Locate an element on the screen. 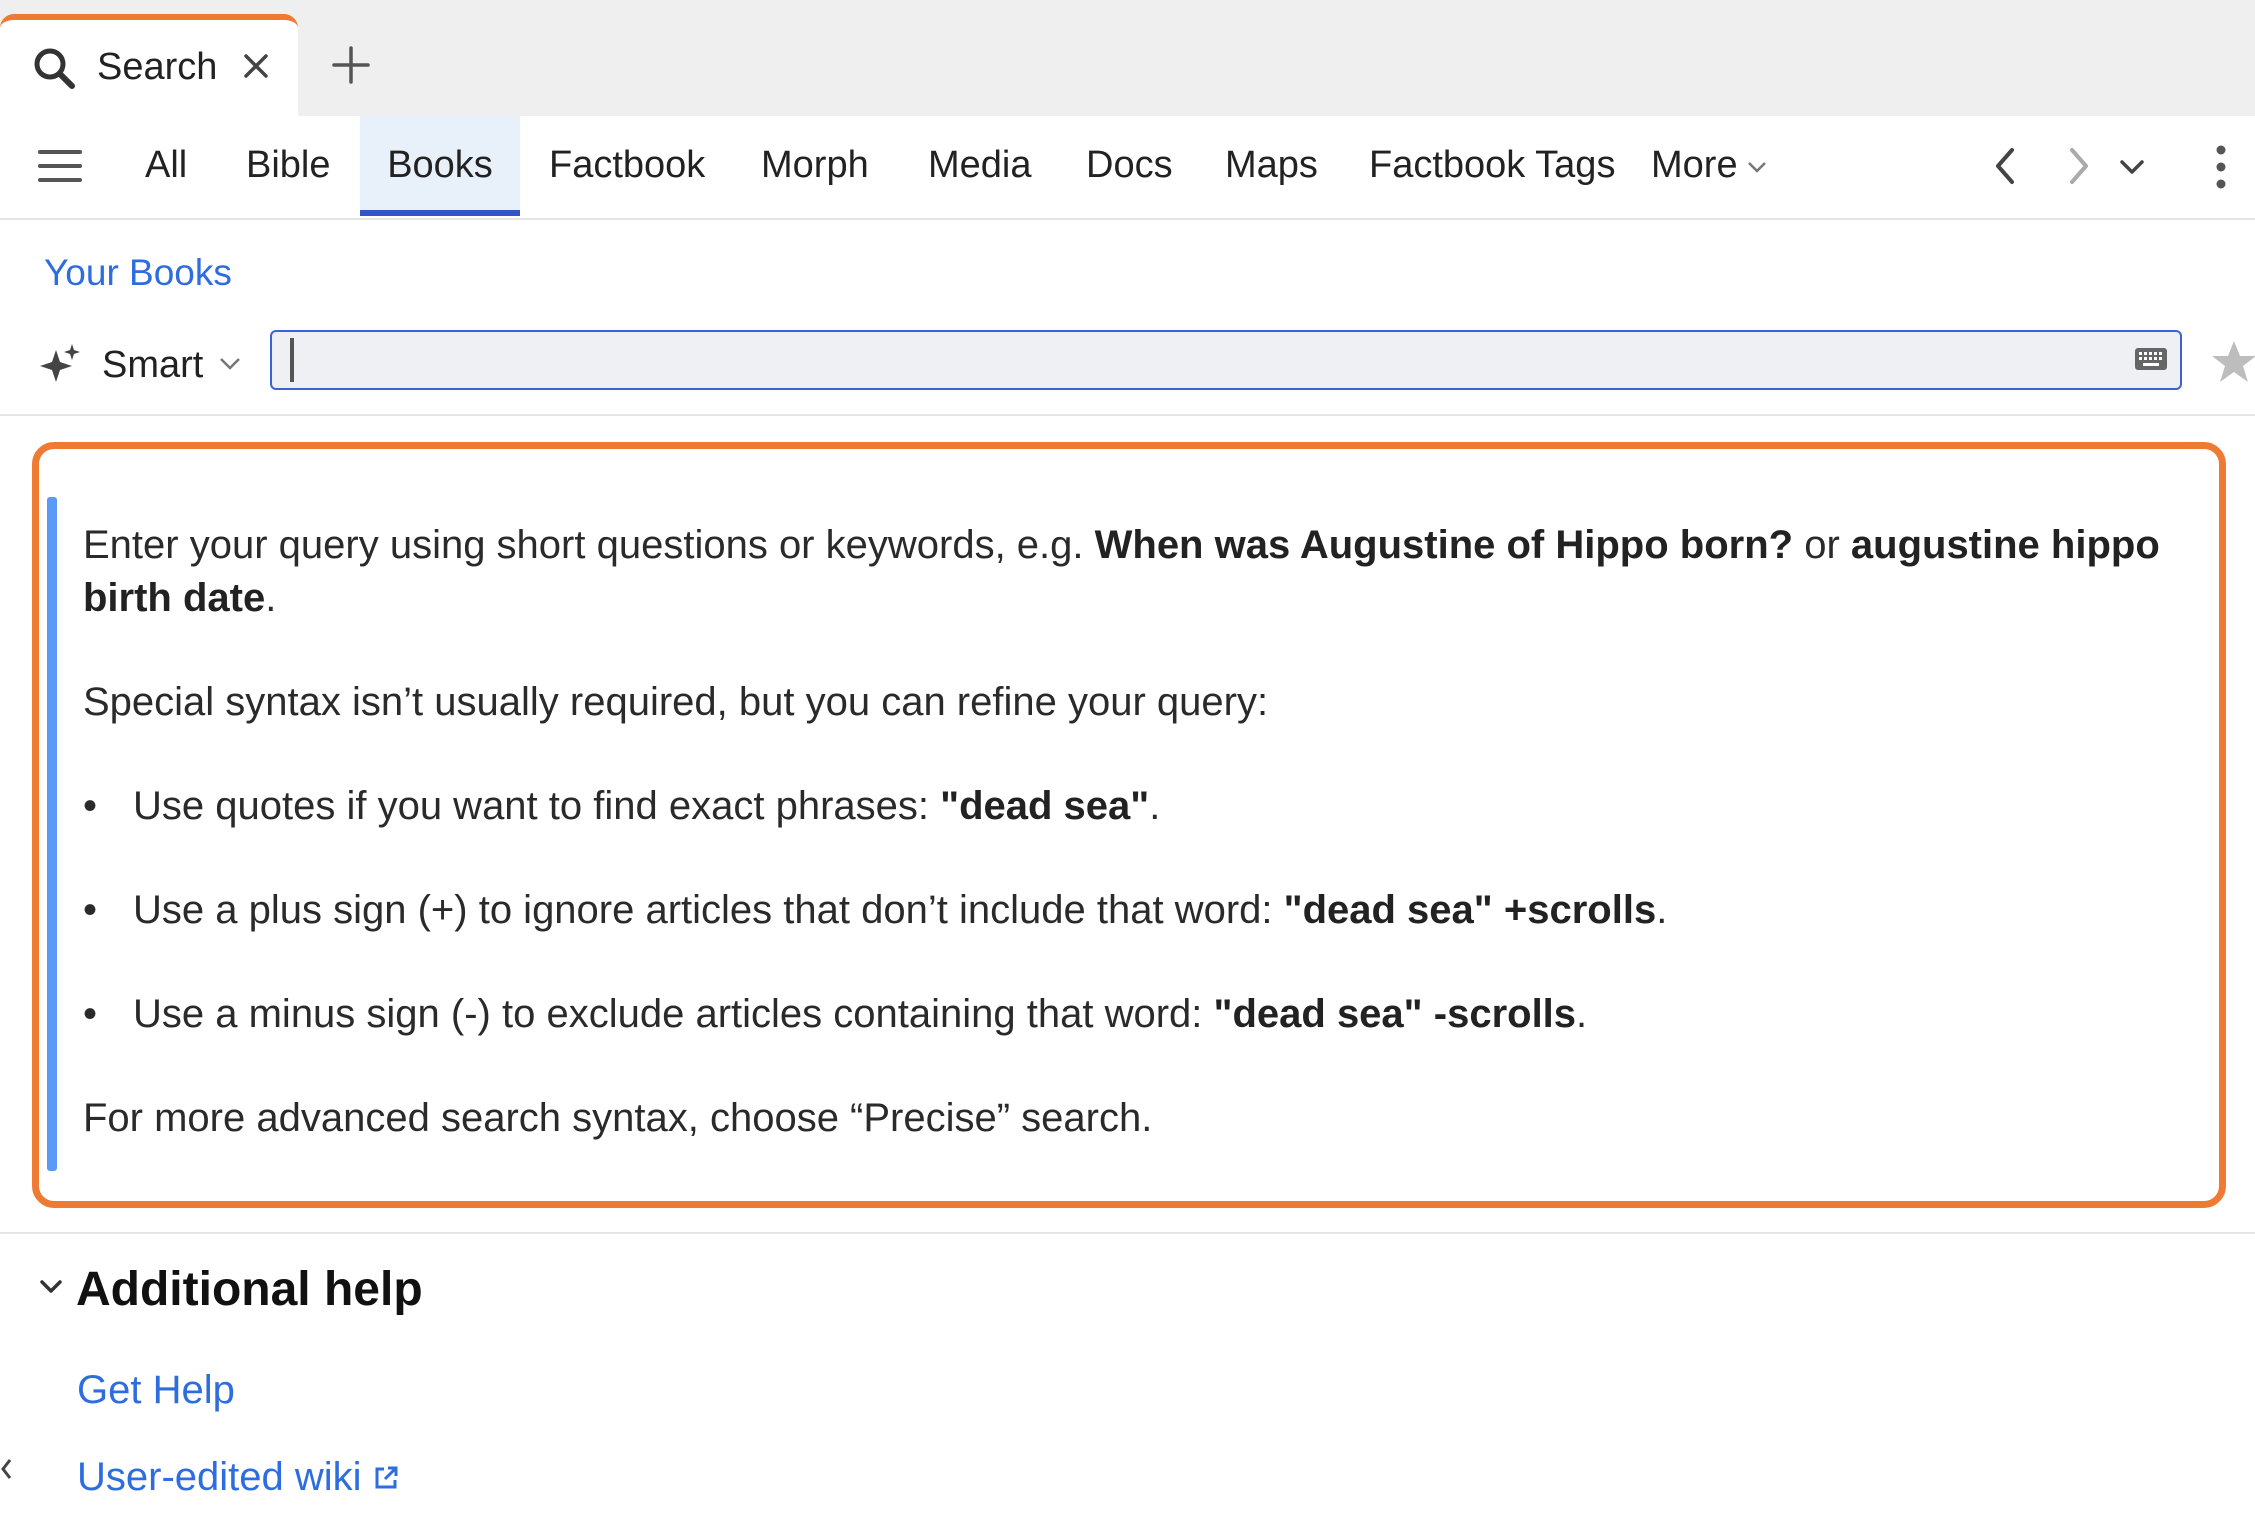 Image resolution: width=2255 pixels, height=1525 pixels. search-input is located at coordinates (1226, 360).